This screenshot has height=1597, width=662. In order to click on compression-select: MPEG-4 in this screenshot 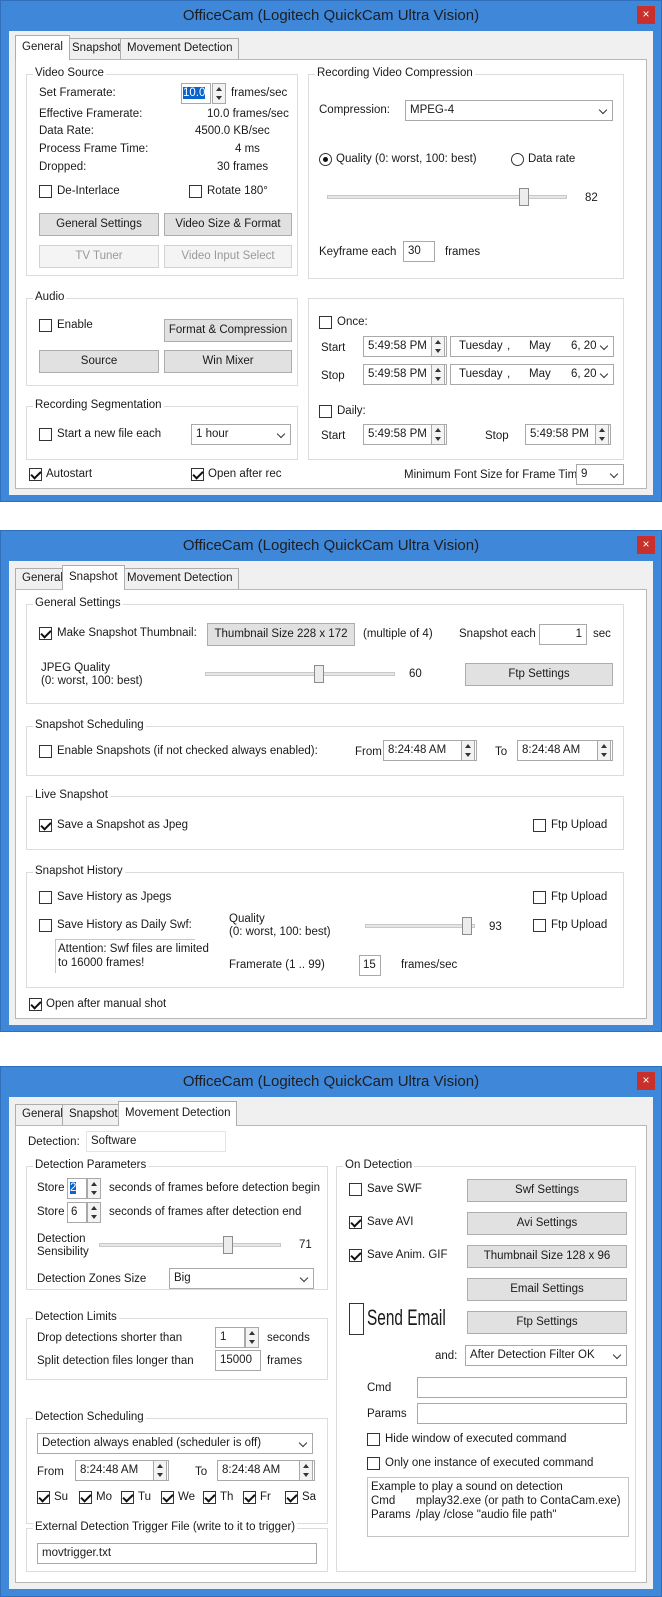, I will do `click(509, 110)`.